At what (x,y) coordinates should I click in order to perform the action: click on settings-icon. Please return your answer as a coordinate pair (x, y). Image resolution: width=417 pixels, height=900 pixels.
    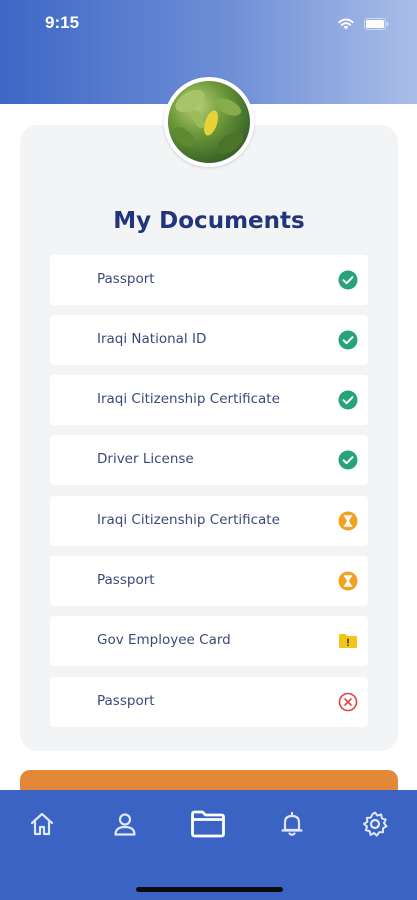
    Looking at the image, I should click on (375, 826).